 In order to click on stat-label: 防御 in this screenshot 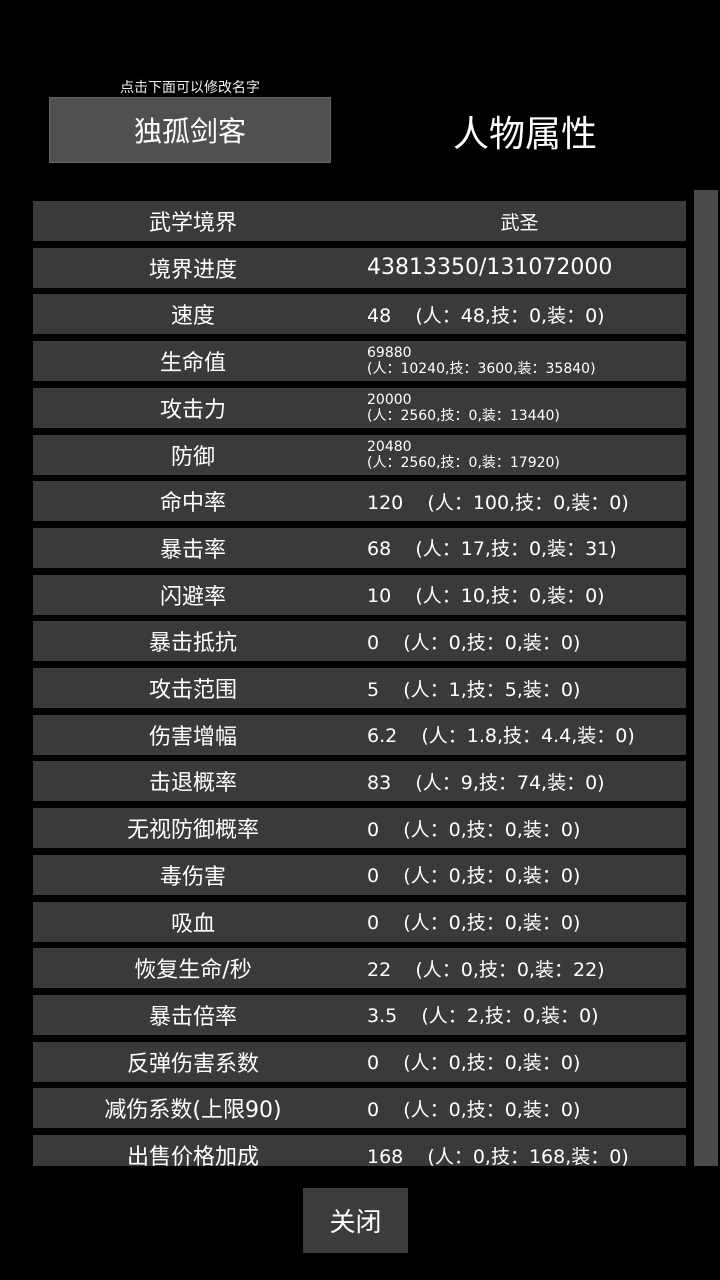, I will do `click(192, 457)`.